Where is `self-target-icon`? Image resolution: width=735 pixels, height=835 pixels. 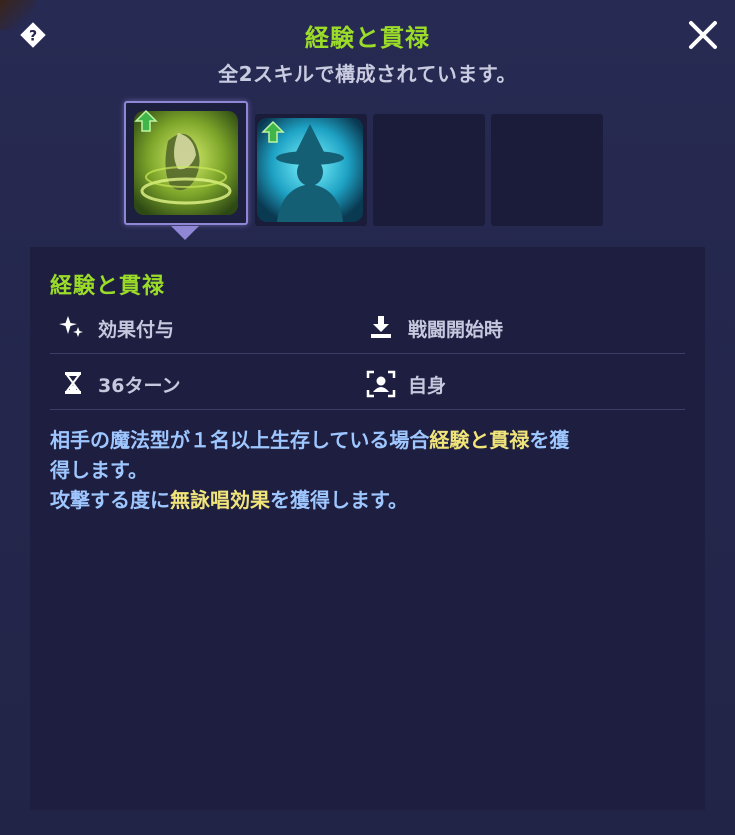 self-target-icon is located at coordinates (381, 384).